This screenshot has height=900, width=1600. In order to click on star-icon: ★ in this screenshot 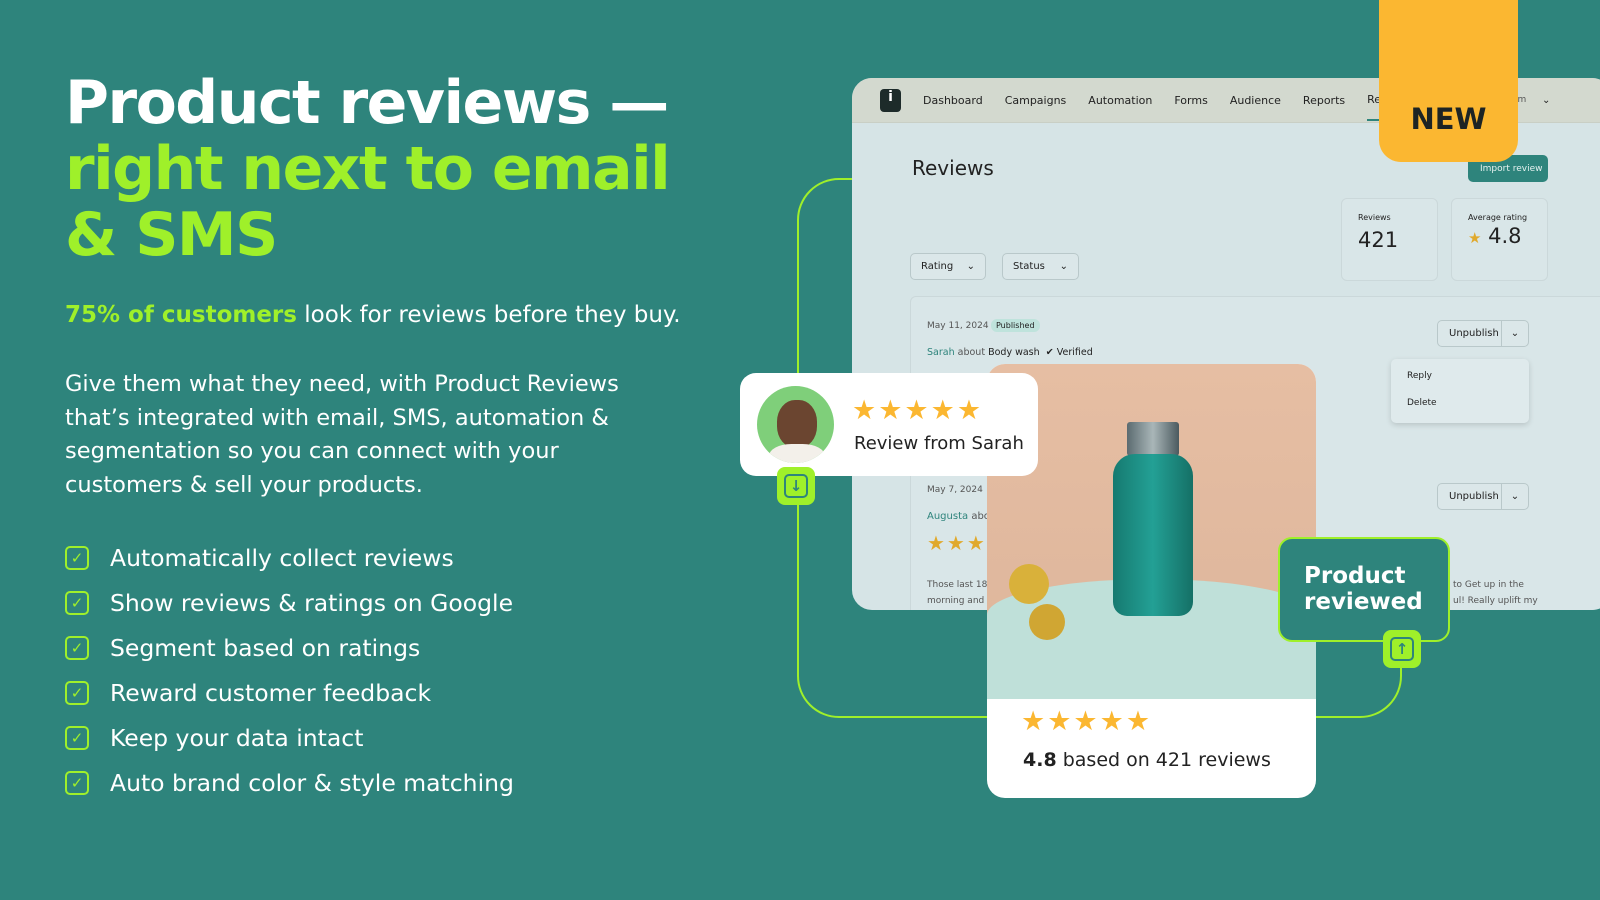, I will do `click(1475, 238)`.